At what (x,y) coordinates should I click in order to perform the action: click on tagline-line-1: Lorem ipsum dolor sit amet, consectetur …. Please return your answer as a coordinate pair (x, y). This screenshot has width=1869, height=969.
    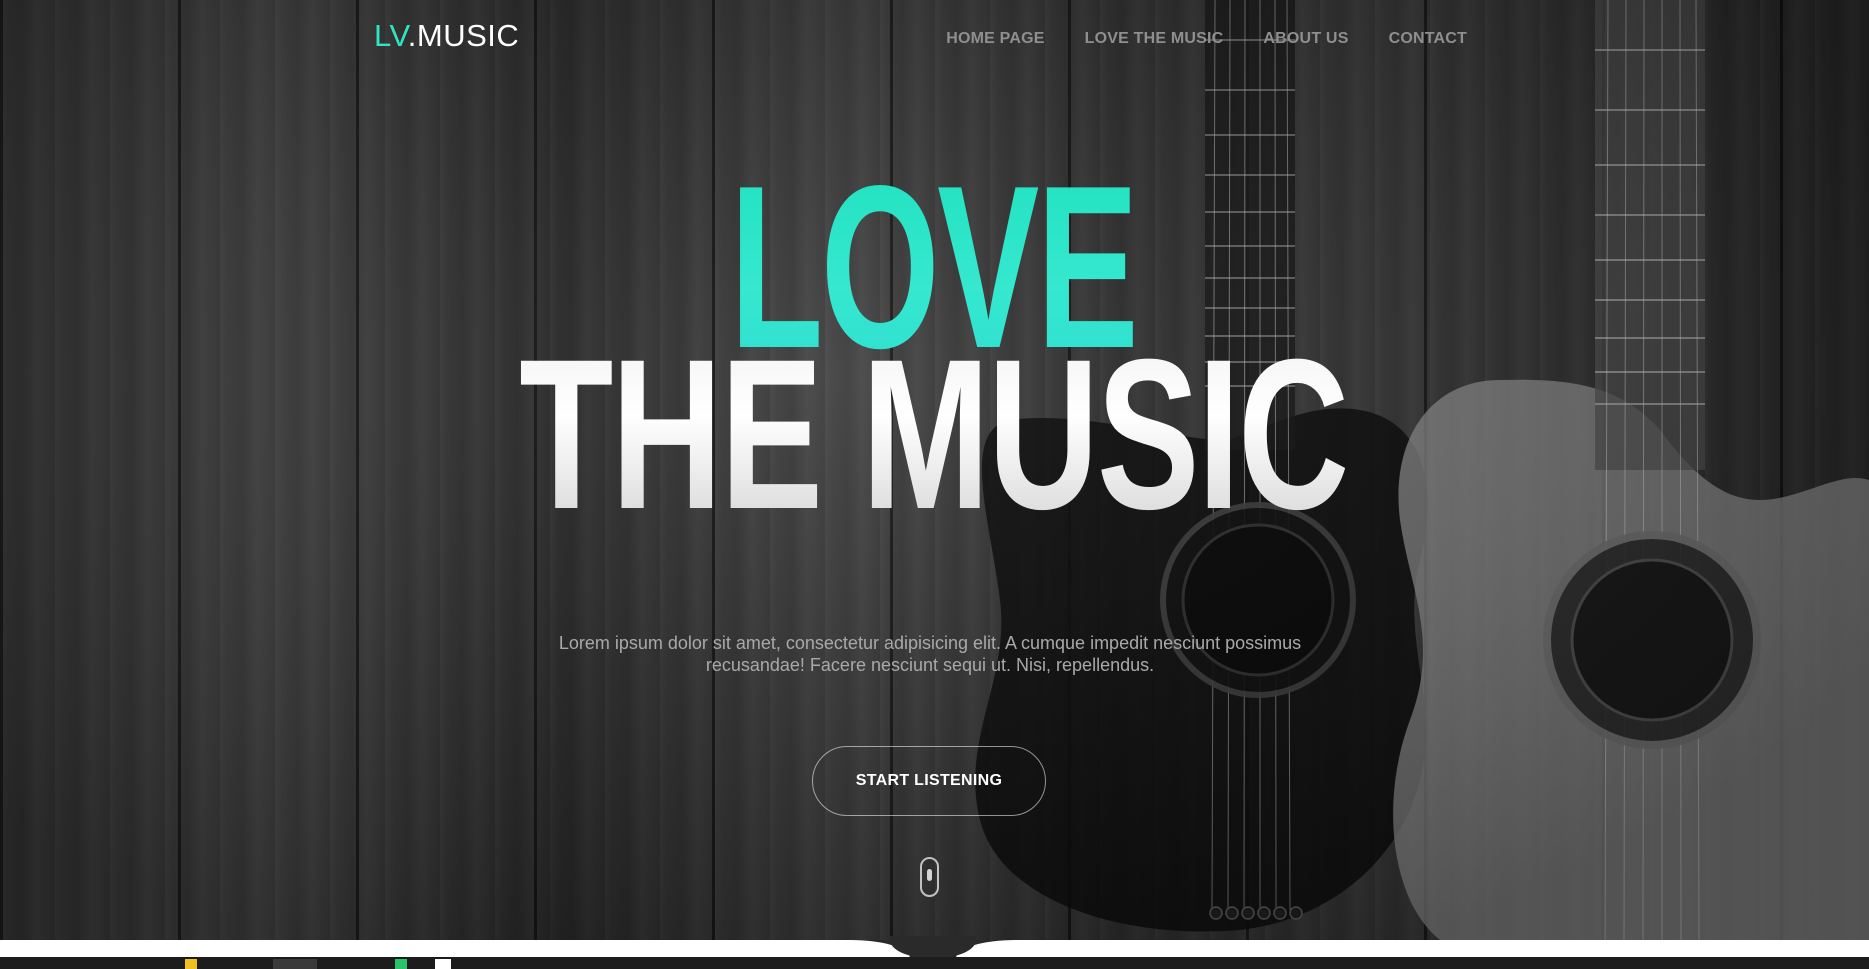
    Looking at the image, I should click on (930, 643).